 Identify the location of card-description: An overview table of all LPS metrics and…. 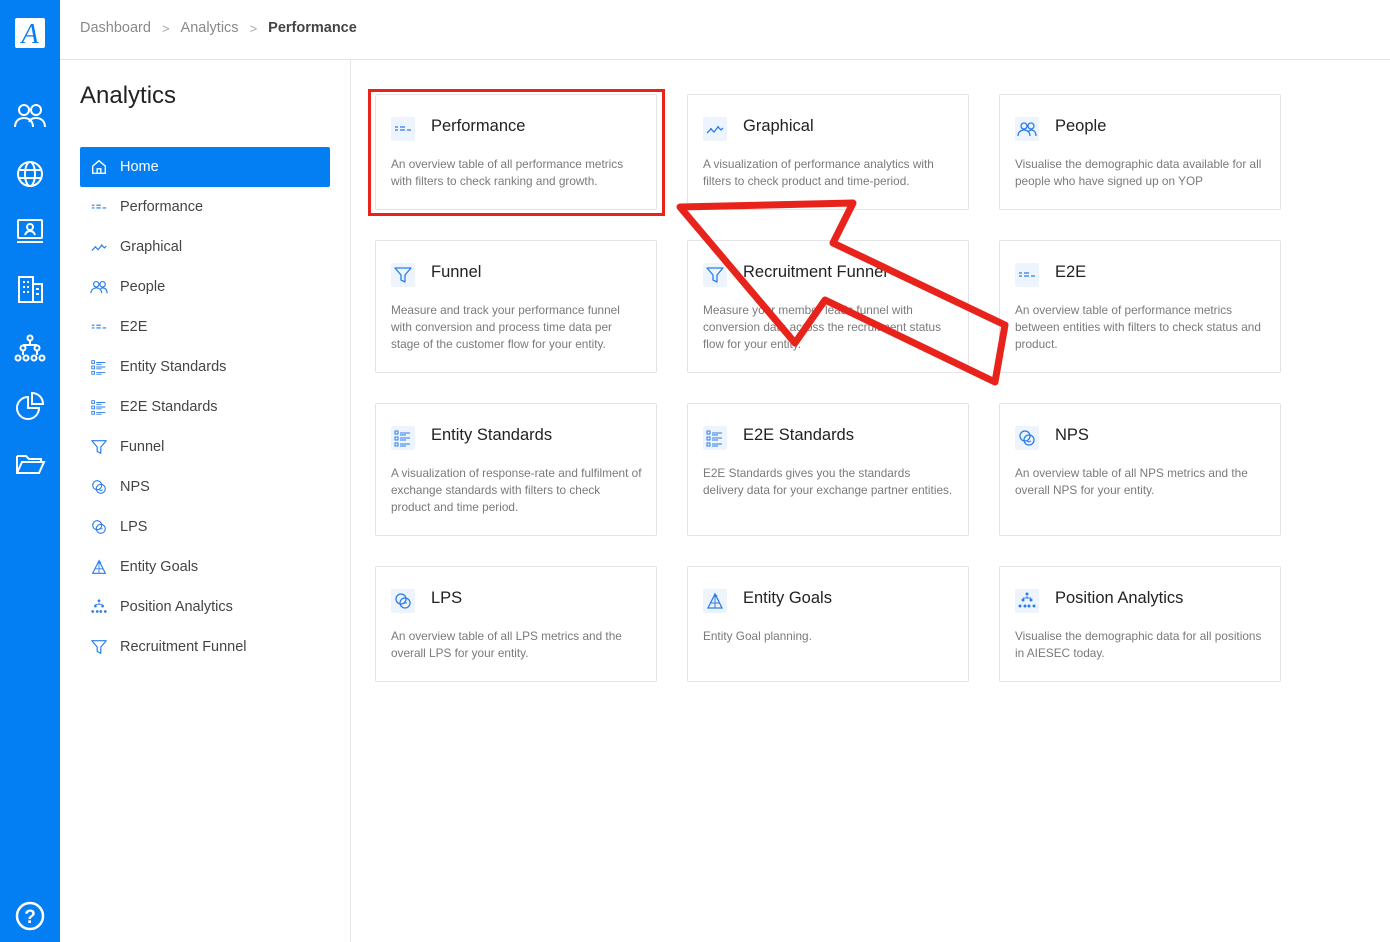
(506, 644).